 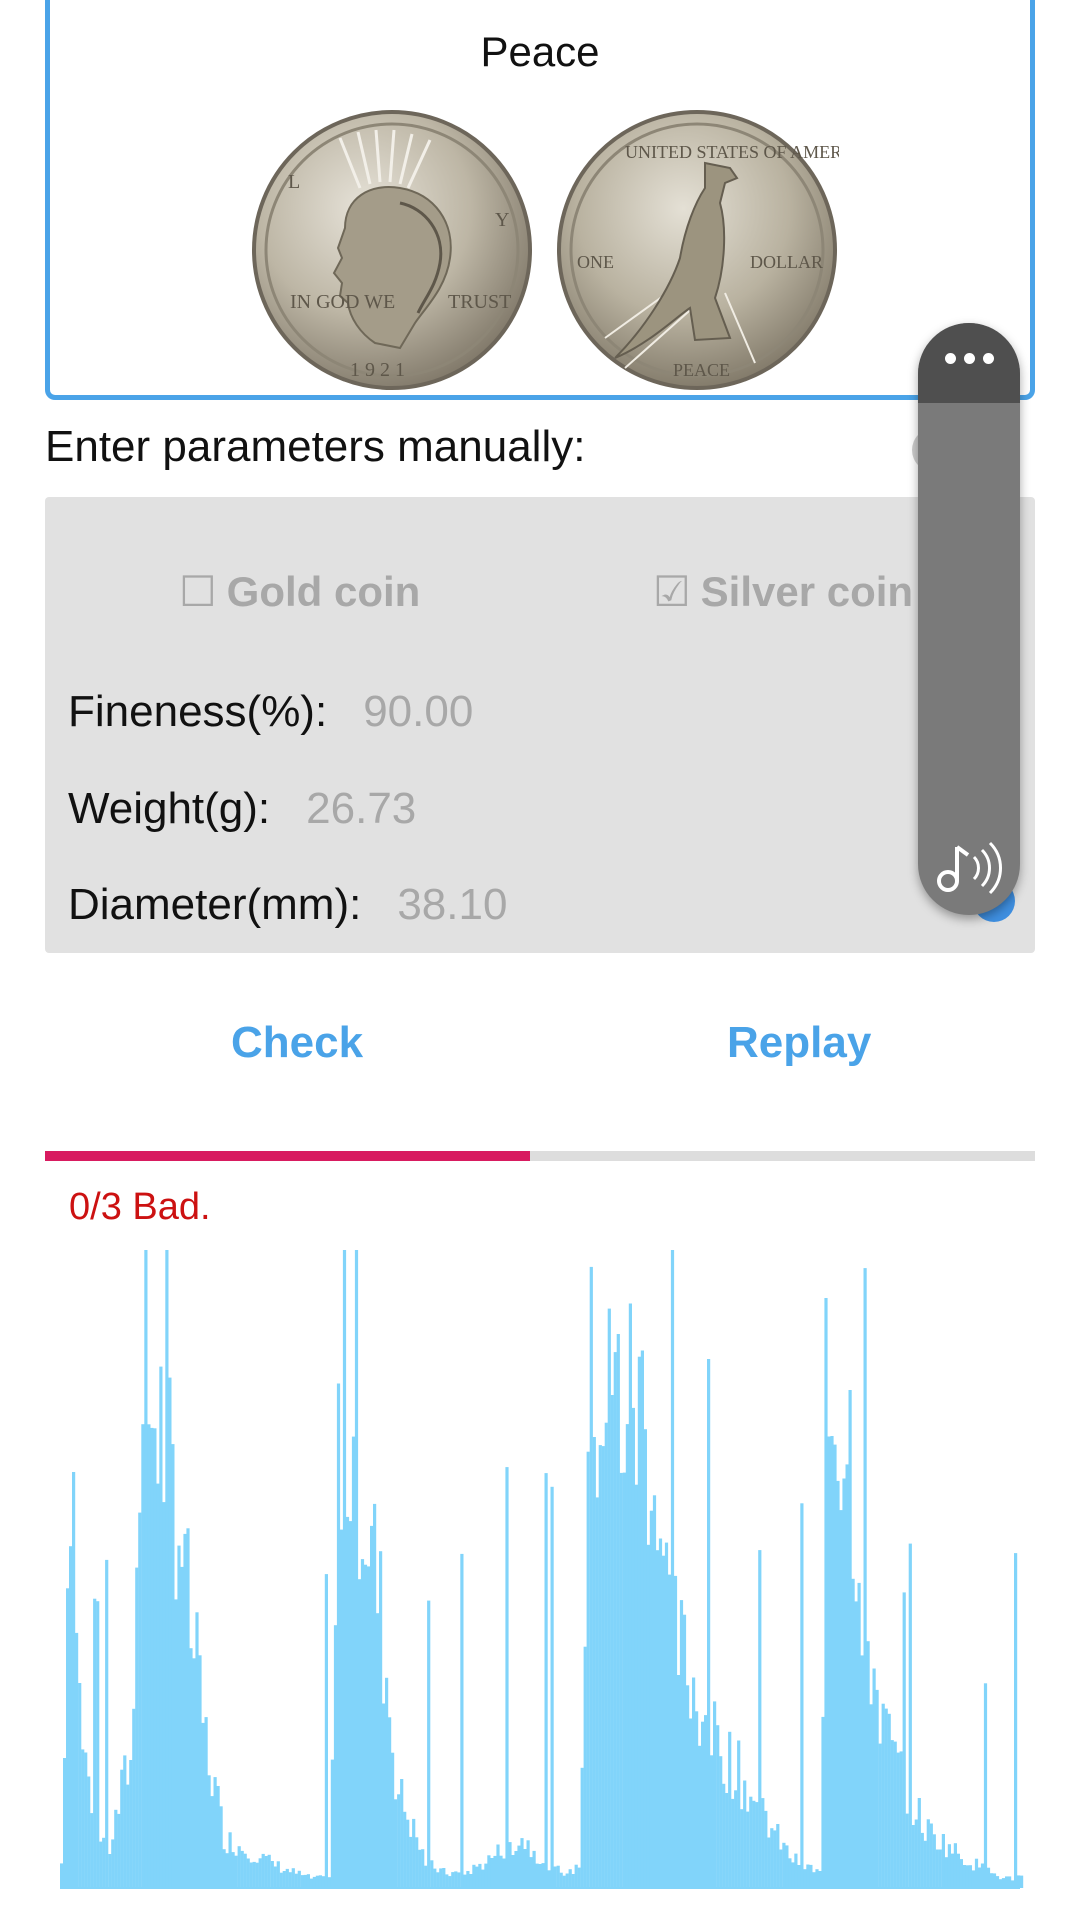 I want to click on replay-button: Replay, so click(x=799, y=1043).